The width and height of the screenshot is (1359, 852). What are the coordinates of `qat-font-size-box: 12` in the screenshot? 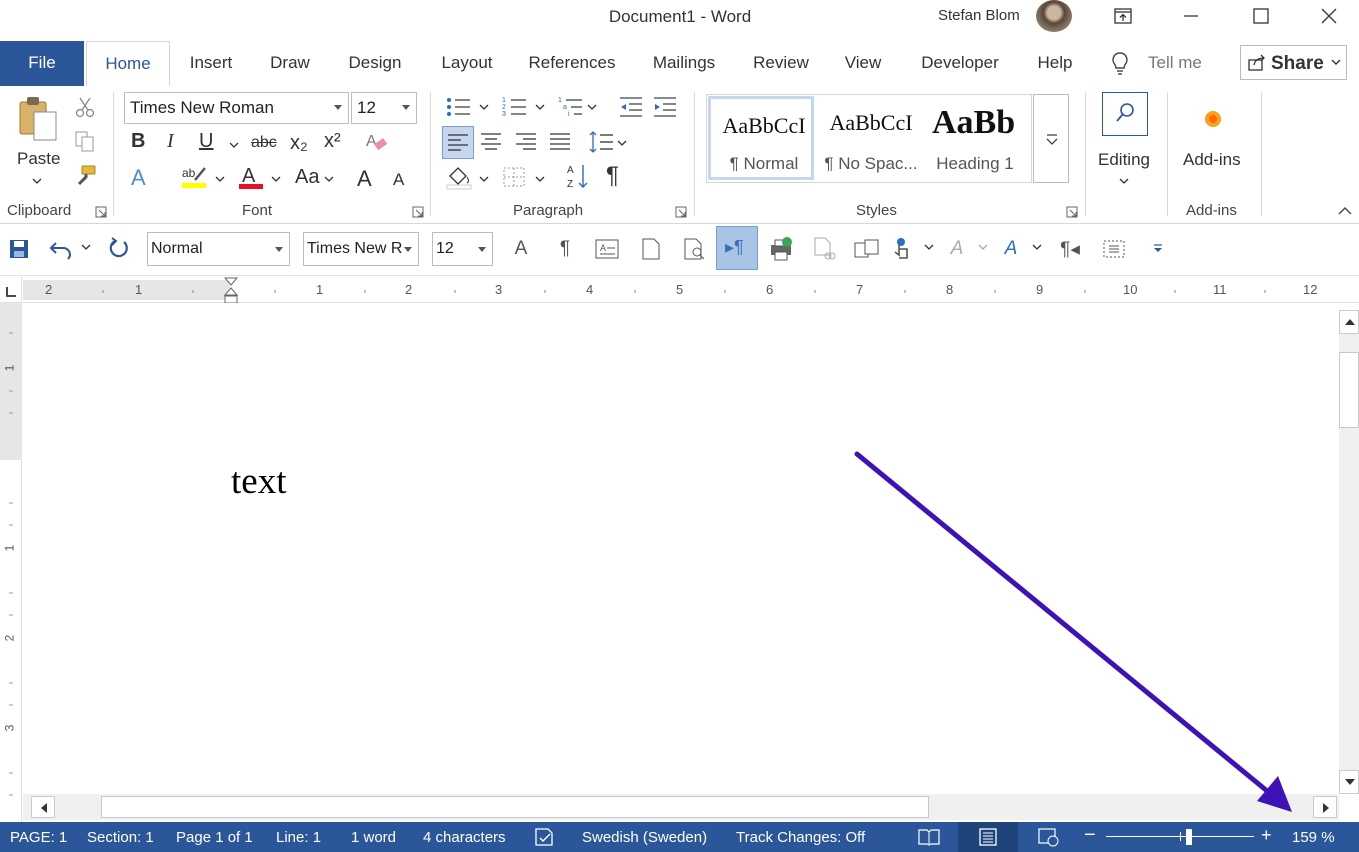 It's located at (462, 249).